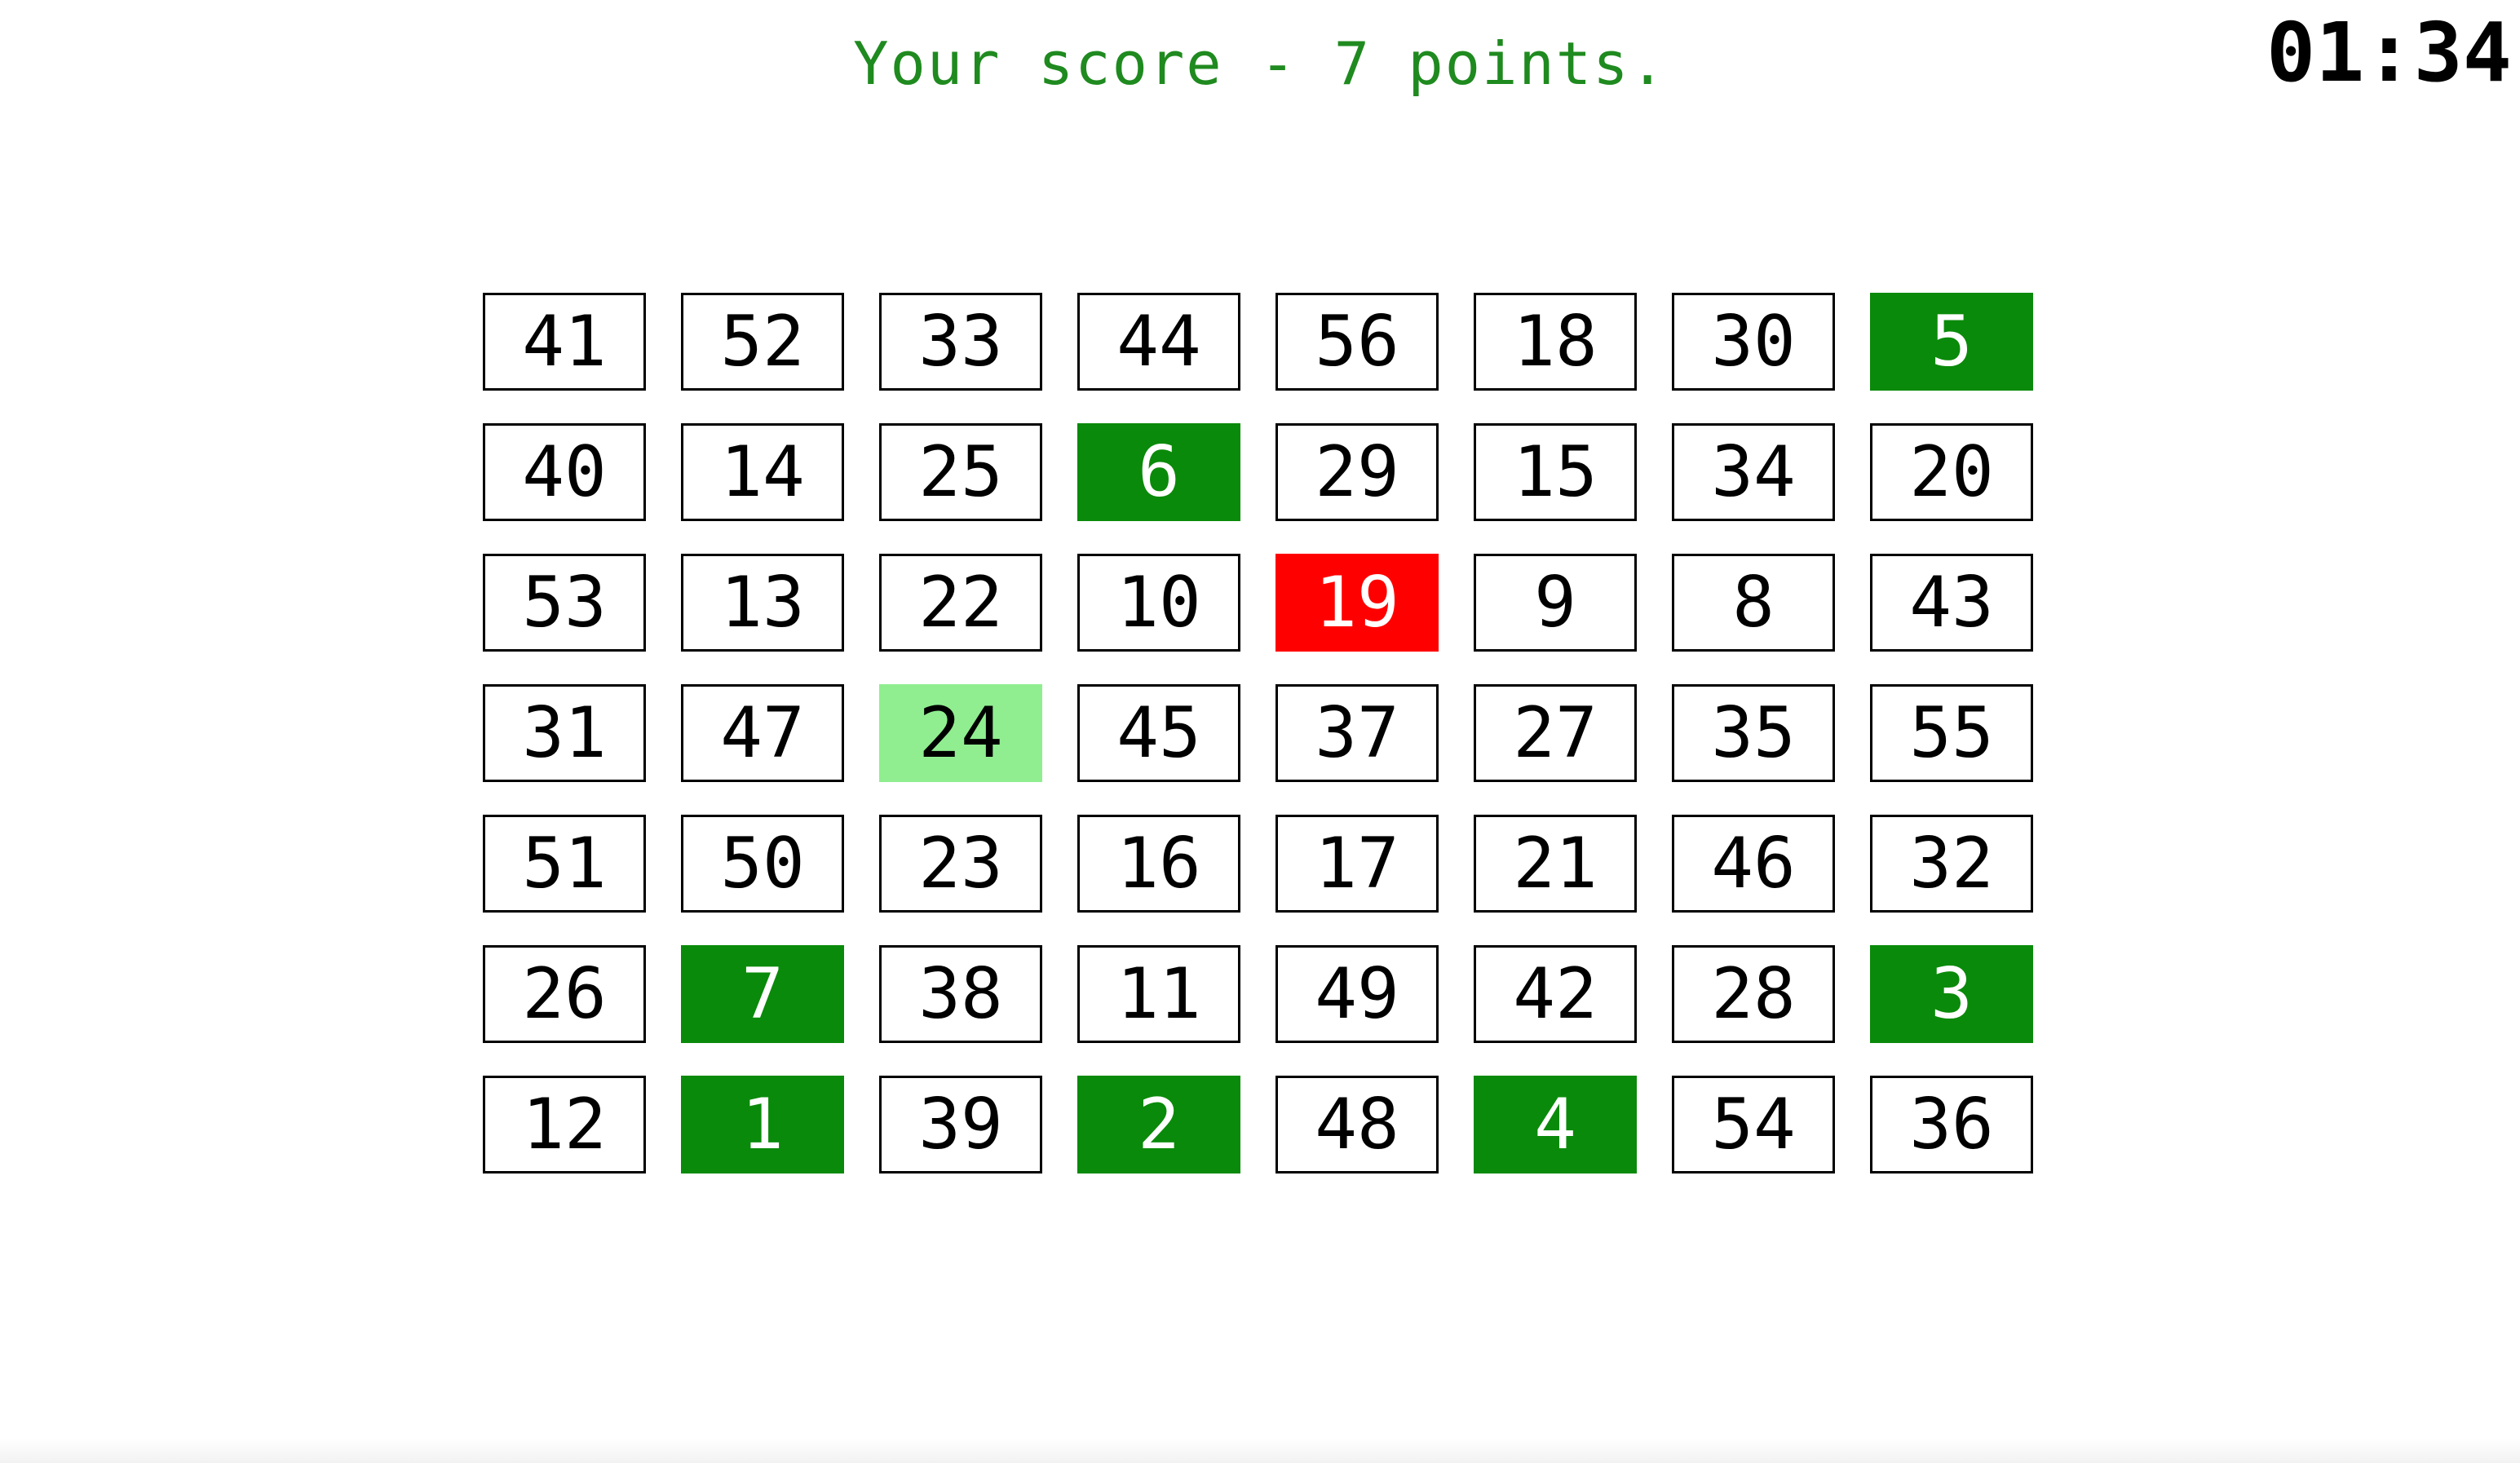  What do you see at coordinates (1753, 733) in the screenshot?
I see `number-tile-35: 35` at bounding box center [1753, 733].